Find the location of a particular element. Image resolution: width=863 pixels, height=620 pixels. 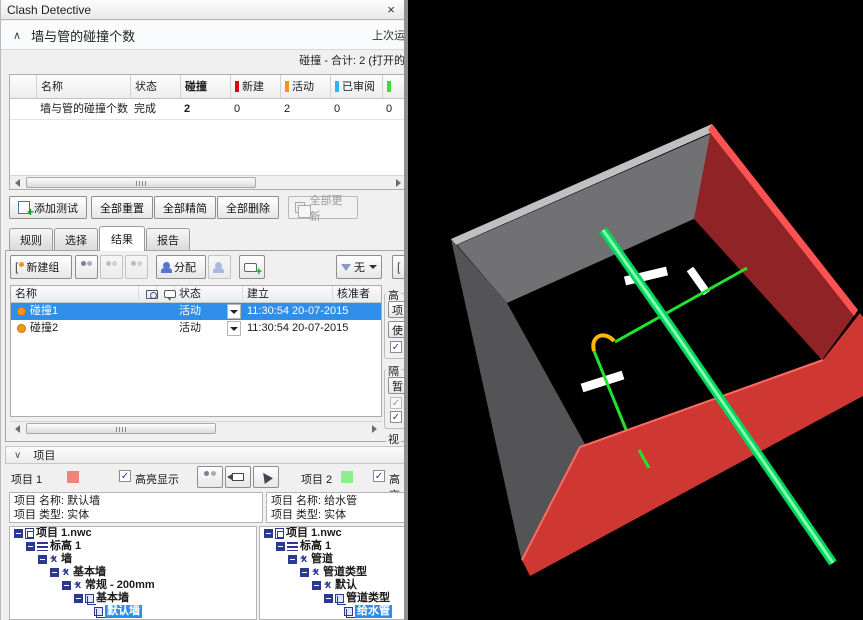

test-section-header: ∧ 墙与管的碰撞个数 上次运 is located at coordinates (202, 35).